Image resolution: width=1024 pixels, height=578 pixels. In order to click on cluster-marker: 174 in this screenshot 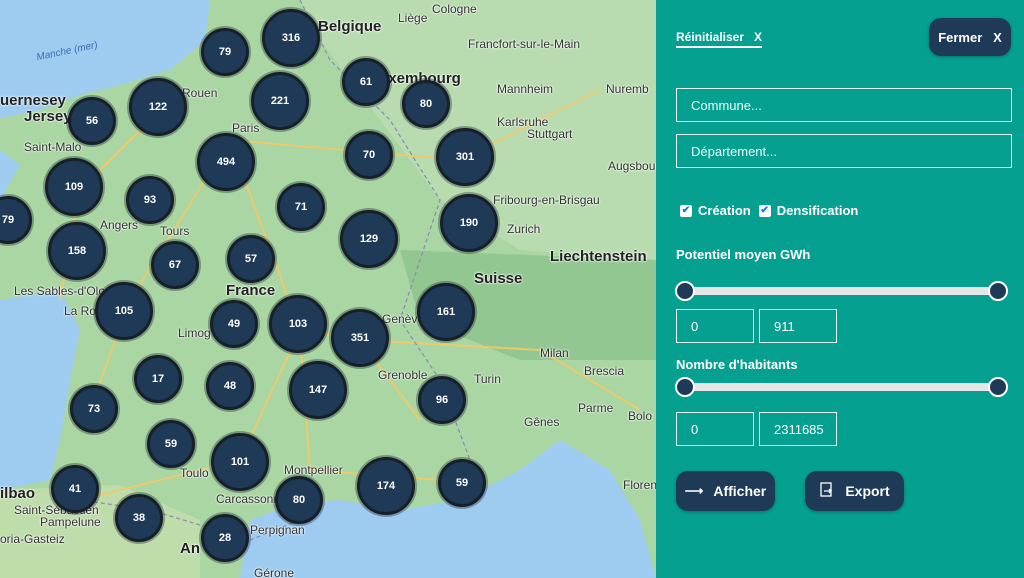, I will do `click(386, 486)`.